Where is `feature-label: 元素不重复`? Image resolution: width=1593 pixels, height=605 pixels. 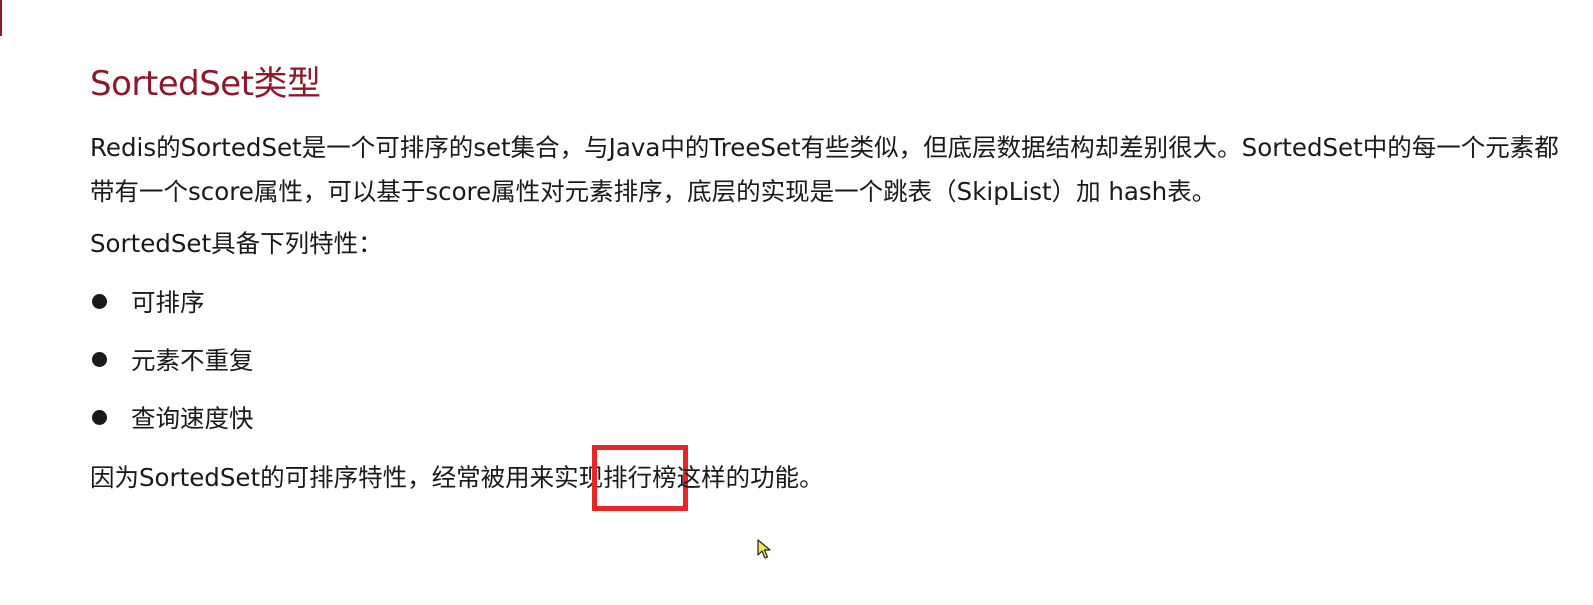
feature-label: 元素不重复 is located at coordinates (192, 360).